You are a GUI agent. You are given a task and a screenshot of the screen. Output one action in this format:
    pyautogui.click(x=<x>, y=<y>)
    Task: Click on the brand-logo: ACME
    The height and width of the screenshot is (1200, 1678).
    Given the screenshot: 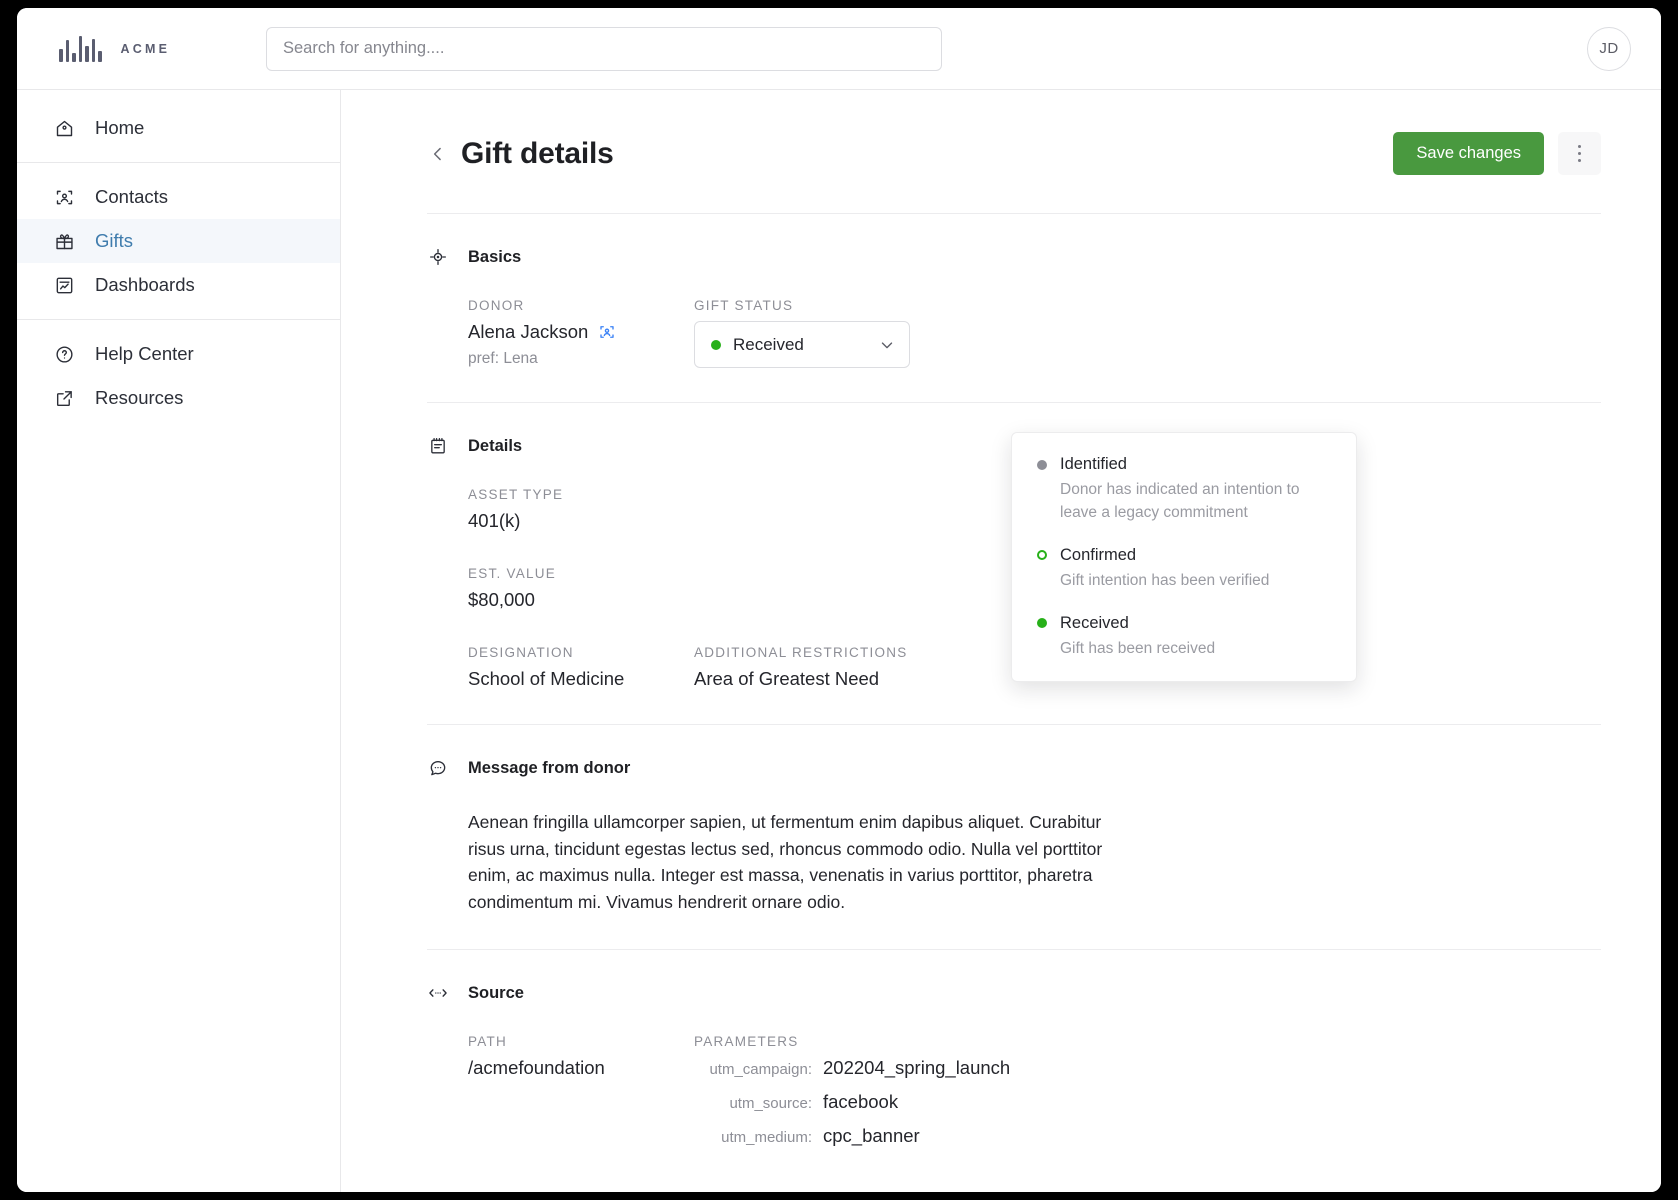 What is the action you would take?
    pyautogui.click(x=135, y=48)
    